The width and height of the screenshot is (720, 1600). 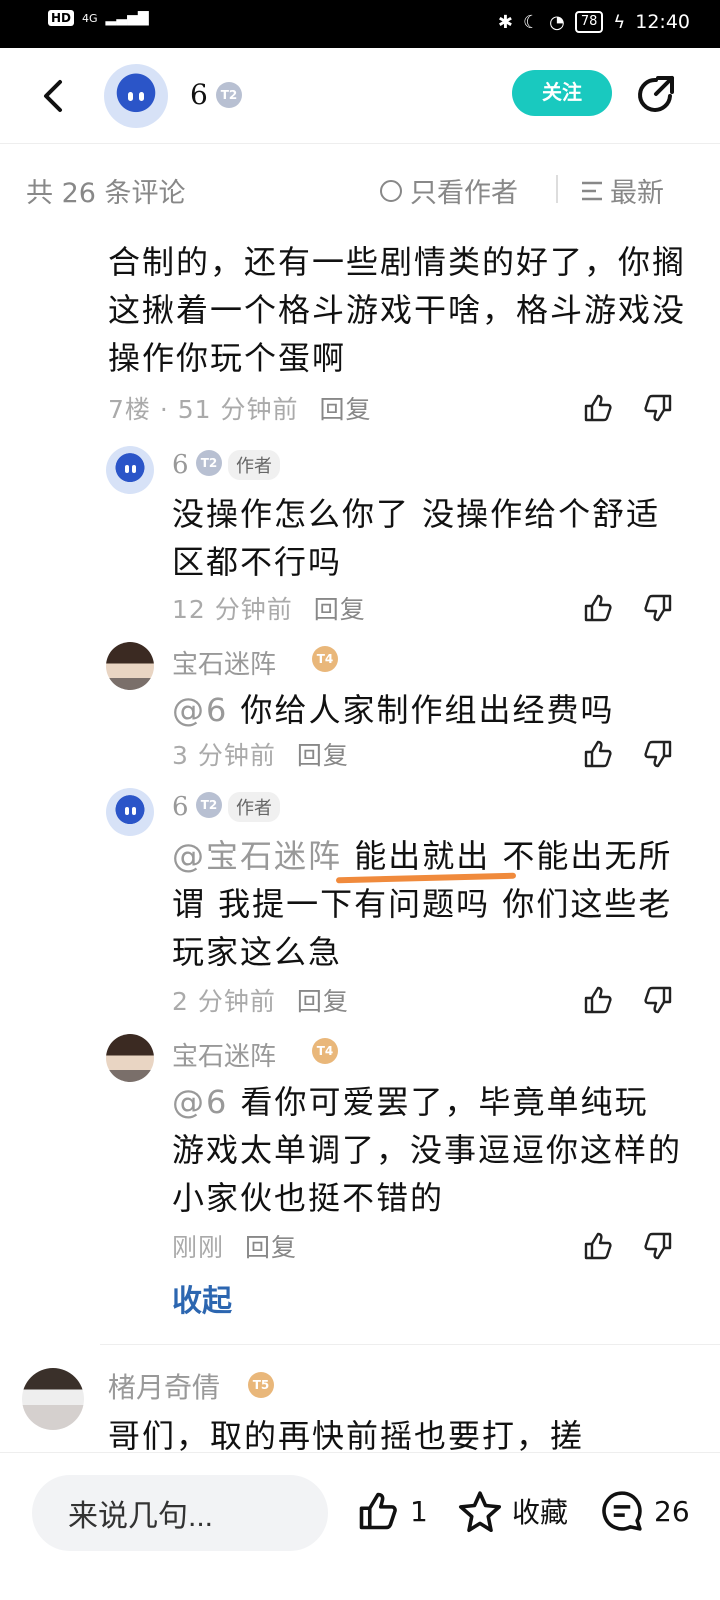 What do you see at coordinates (656, 94) in the screenshot?
I see `share-icon` at bounding box center [656, 94].